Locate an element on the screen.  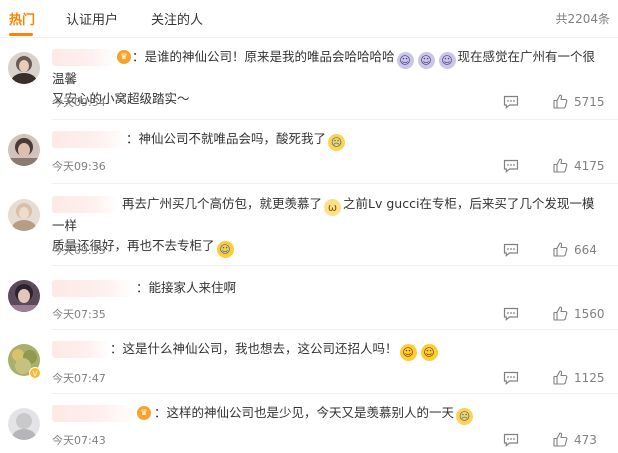
laughing-face-icon: ☺ is located at coordinates (225, 249).